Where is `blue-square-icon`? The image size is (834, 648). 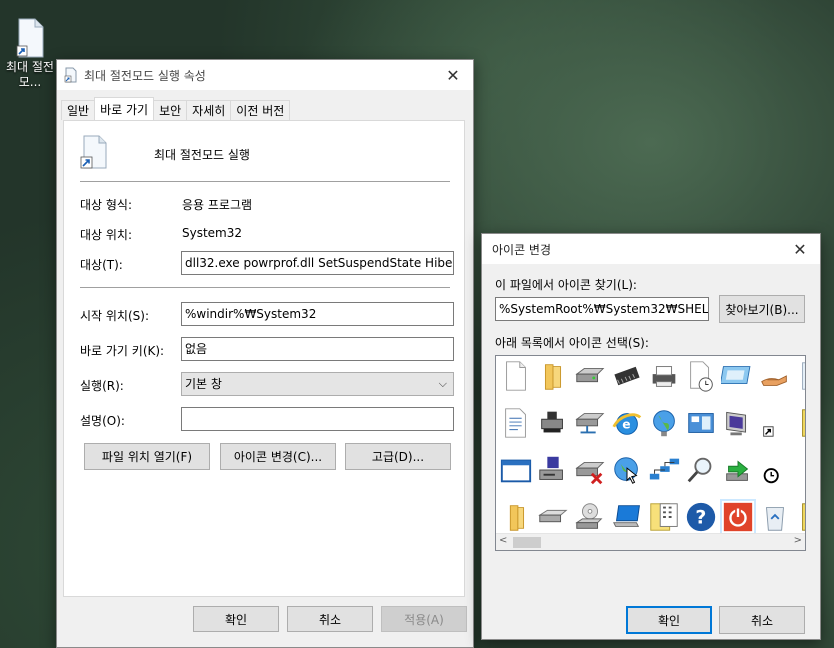 blue-square-icon is located at coordinates (799, 470).